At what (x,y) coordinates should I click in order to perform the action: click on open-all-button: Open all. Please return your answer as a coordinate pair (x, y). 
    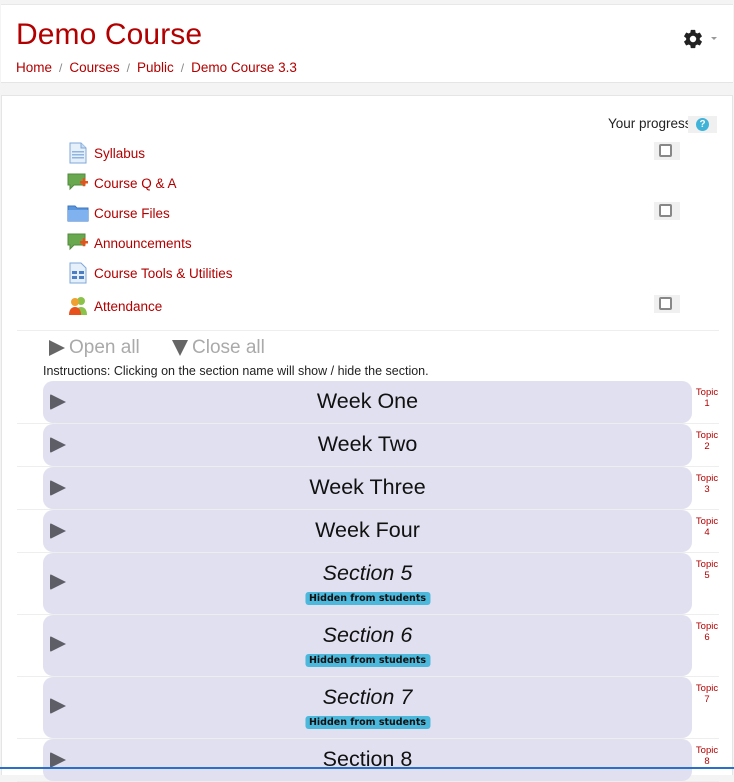
    Looking at the image, I should click on (94, 348).